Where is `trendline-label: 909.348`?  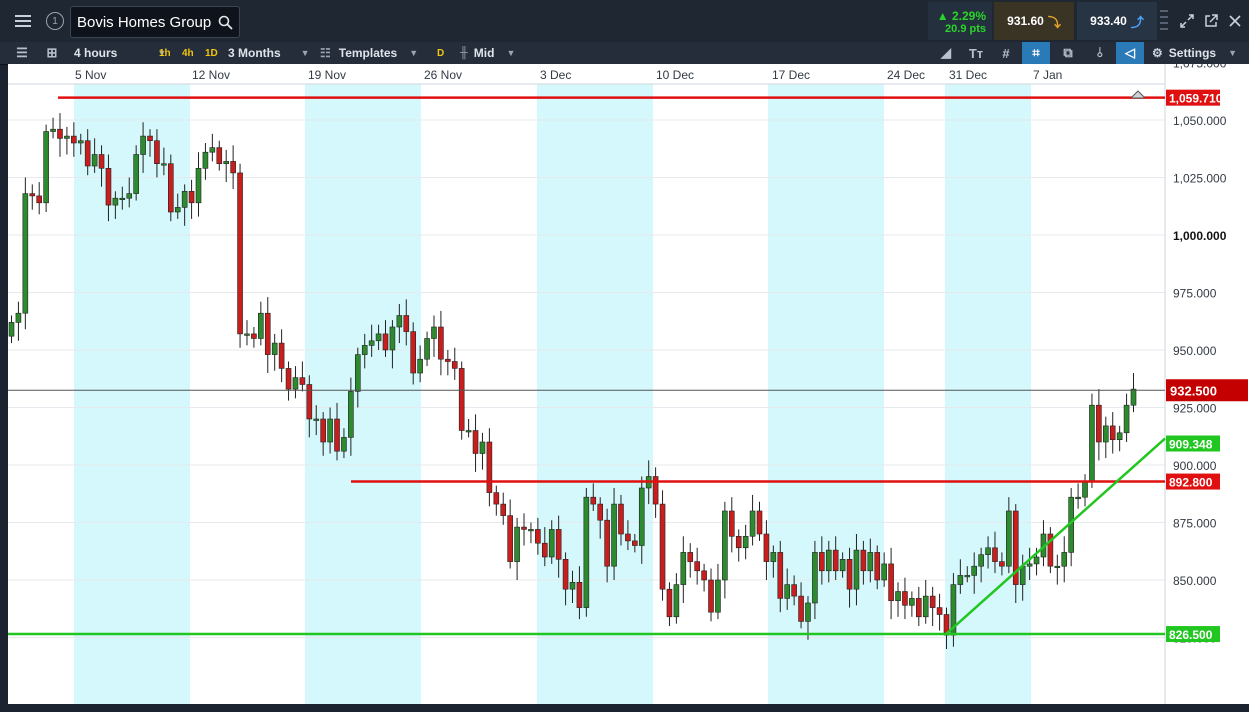 trendline-label: 909.348 is located at coordinates (1191, 444).